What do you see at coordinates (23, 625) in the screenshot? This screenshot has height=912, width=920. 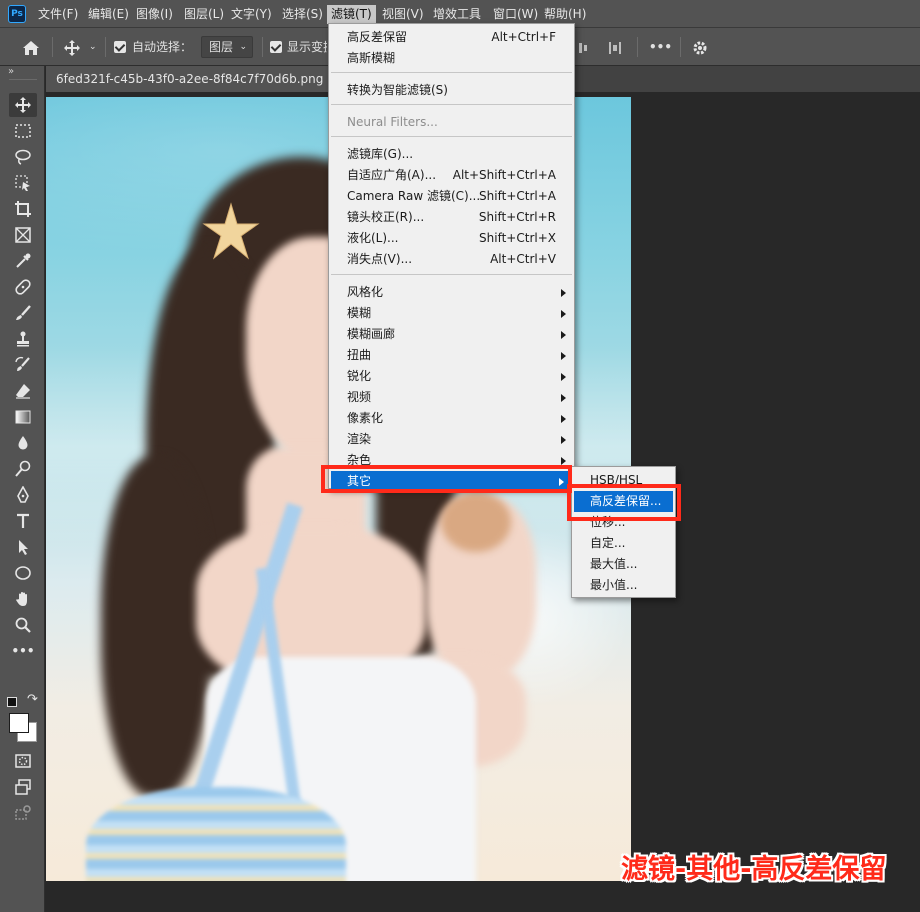 I see `zoom-tool-icon` at bounding box center [23, 625].